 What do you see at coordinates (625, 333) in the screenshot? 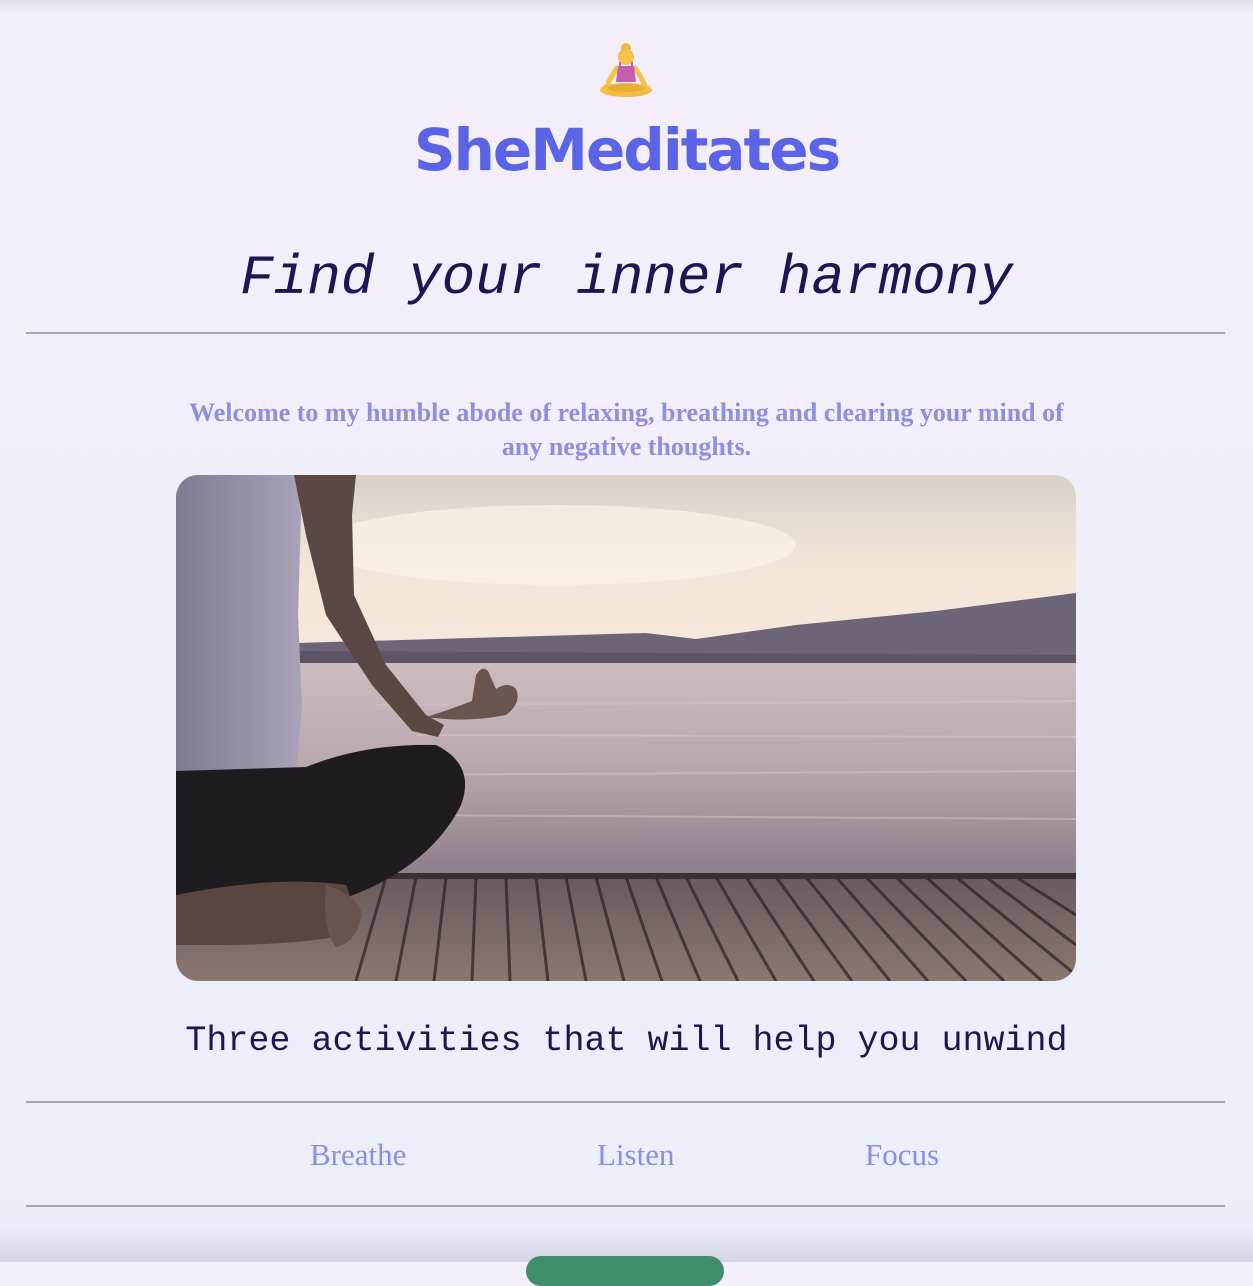
I see `divider-top` at bounding box center [625, 333].